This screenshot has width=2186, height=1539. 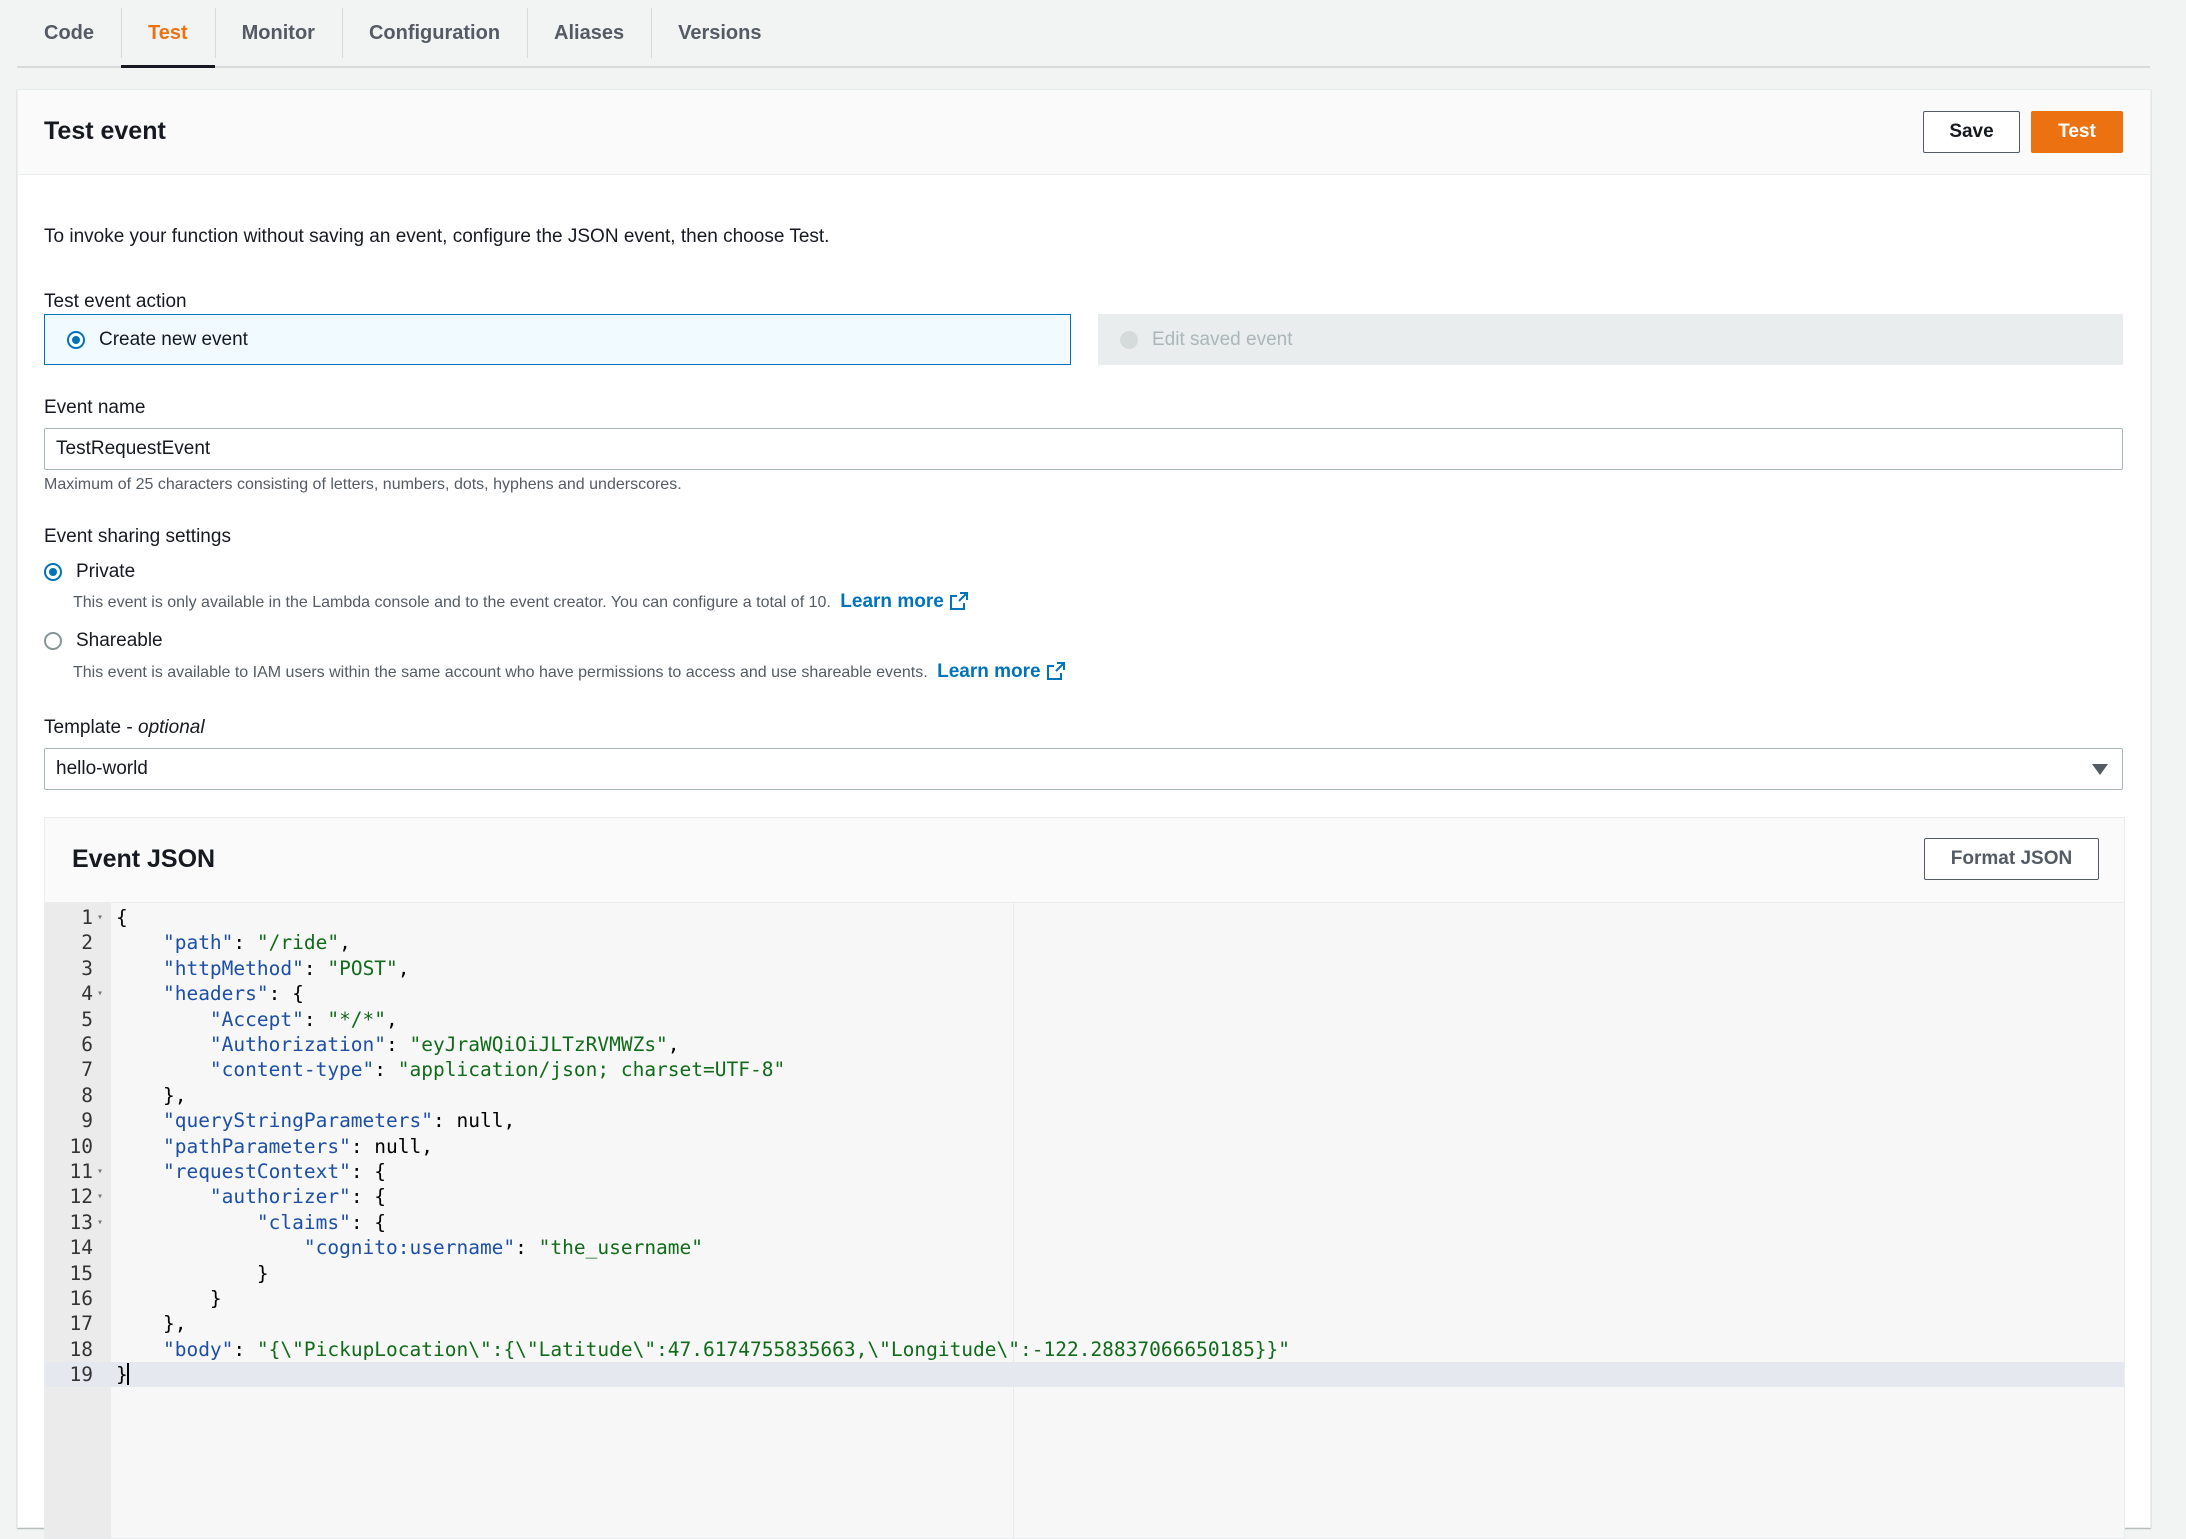 What do you see at coordinates (87, 1121) in the screenshot?
I see `line-number: 9` at bounding box center [87, 1121].